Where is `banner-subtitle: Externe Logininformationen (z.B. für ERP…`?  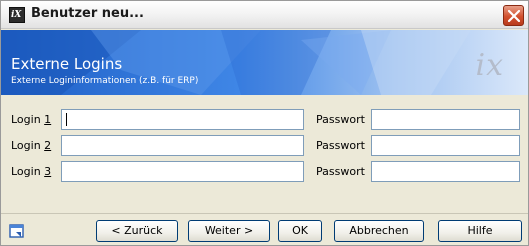 banner-subtitle: Externe Logininformationen (z.B. für ERP… is located at coordinates (105, 81).